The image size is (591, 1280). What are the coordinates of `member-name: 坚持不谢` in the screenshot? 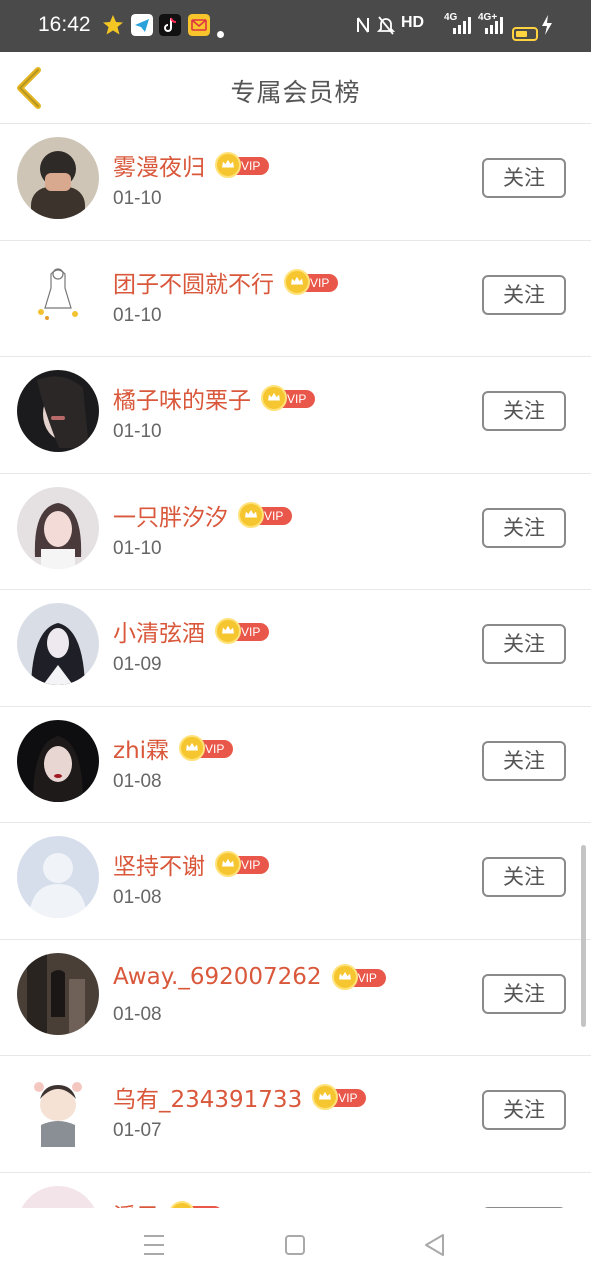 It's located at (159, 864).